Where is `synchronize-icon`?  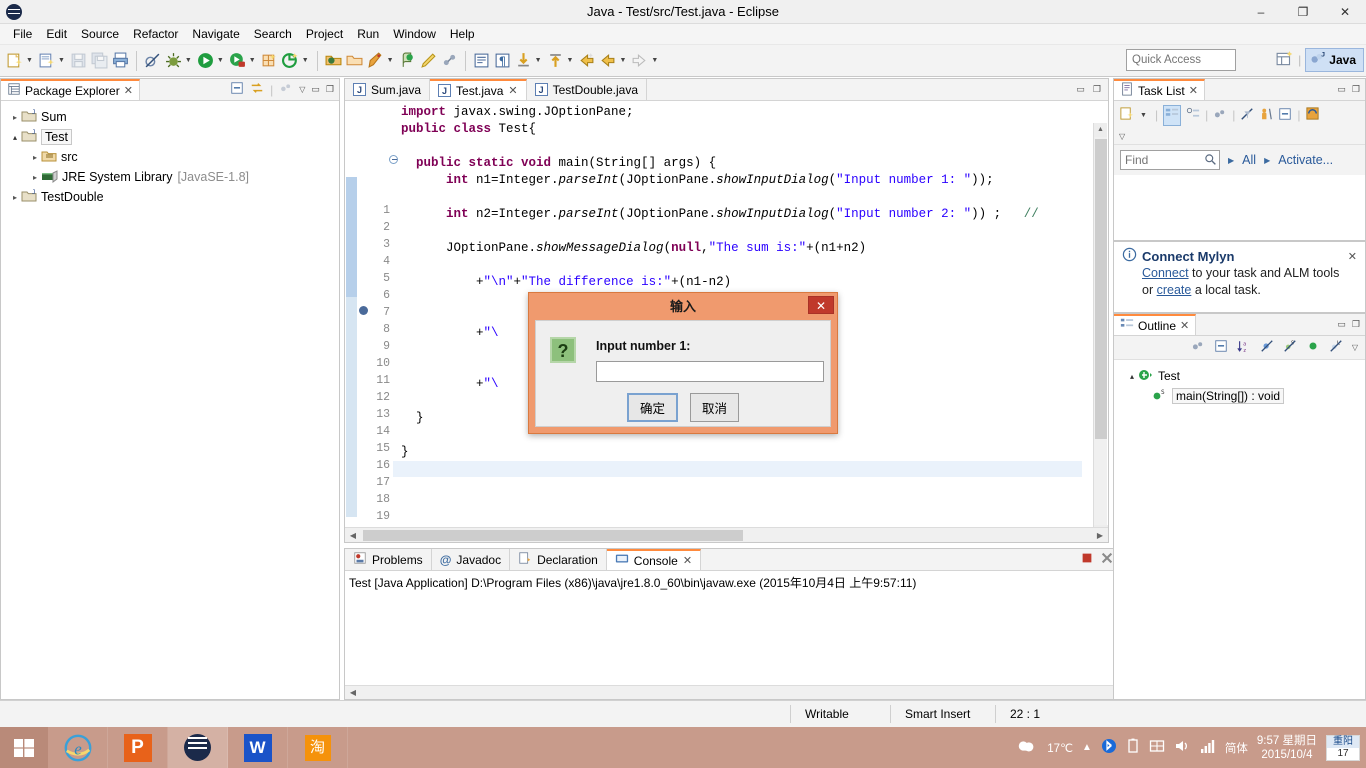
synchronize-icon is located at coordinates (1312, 115).